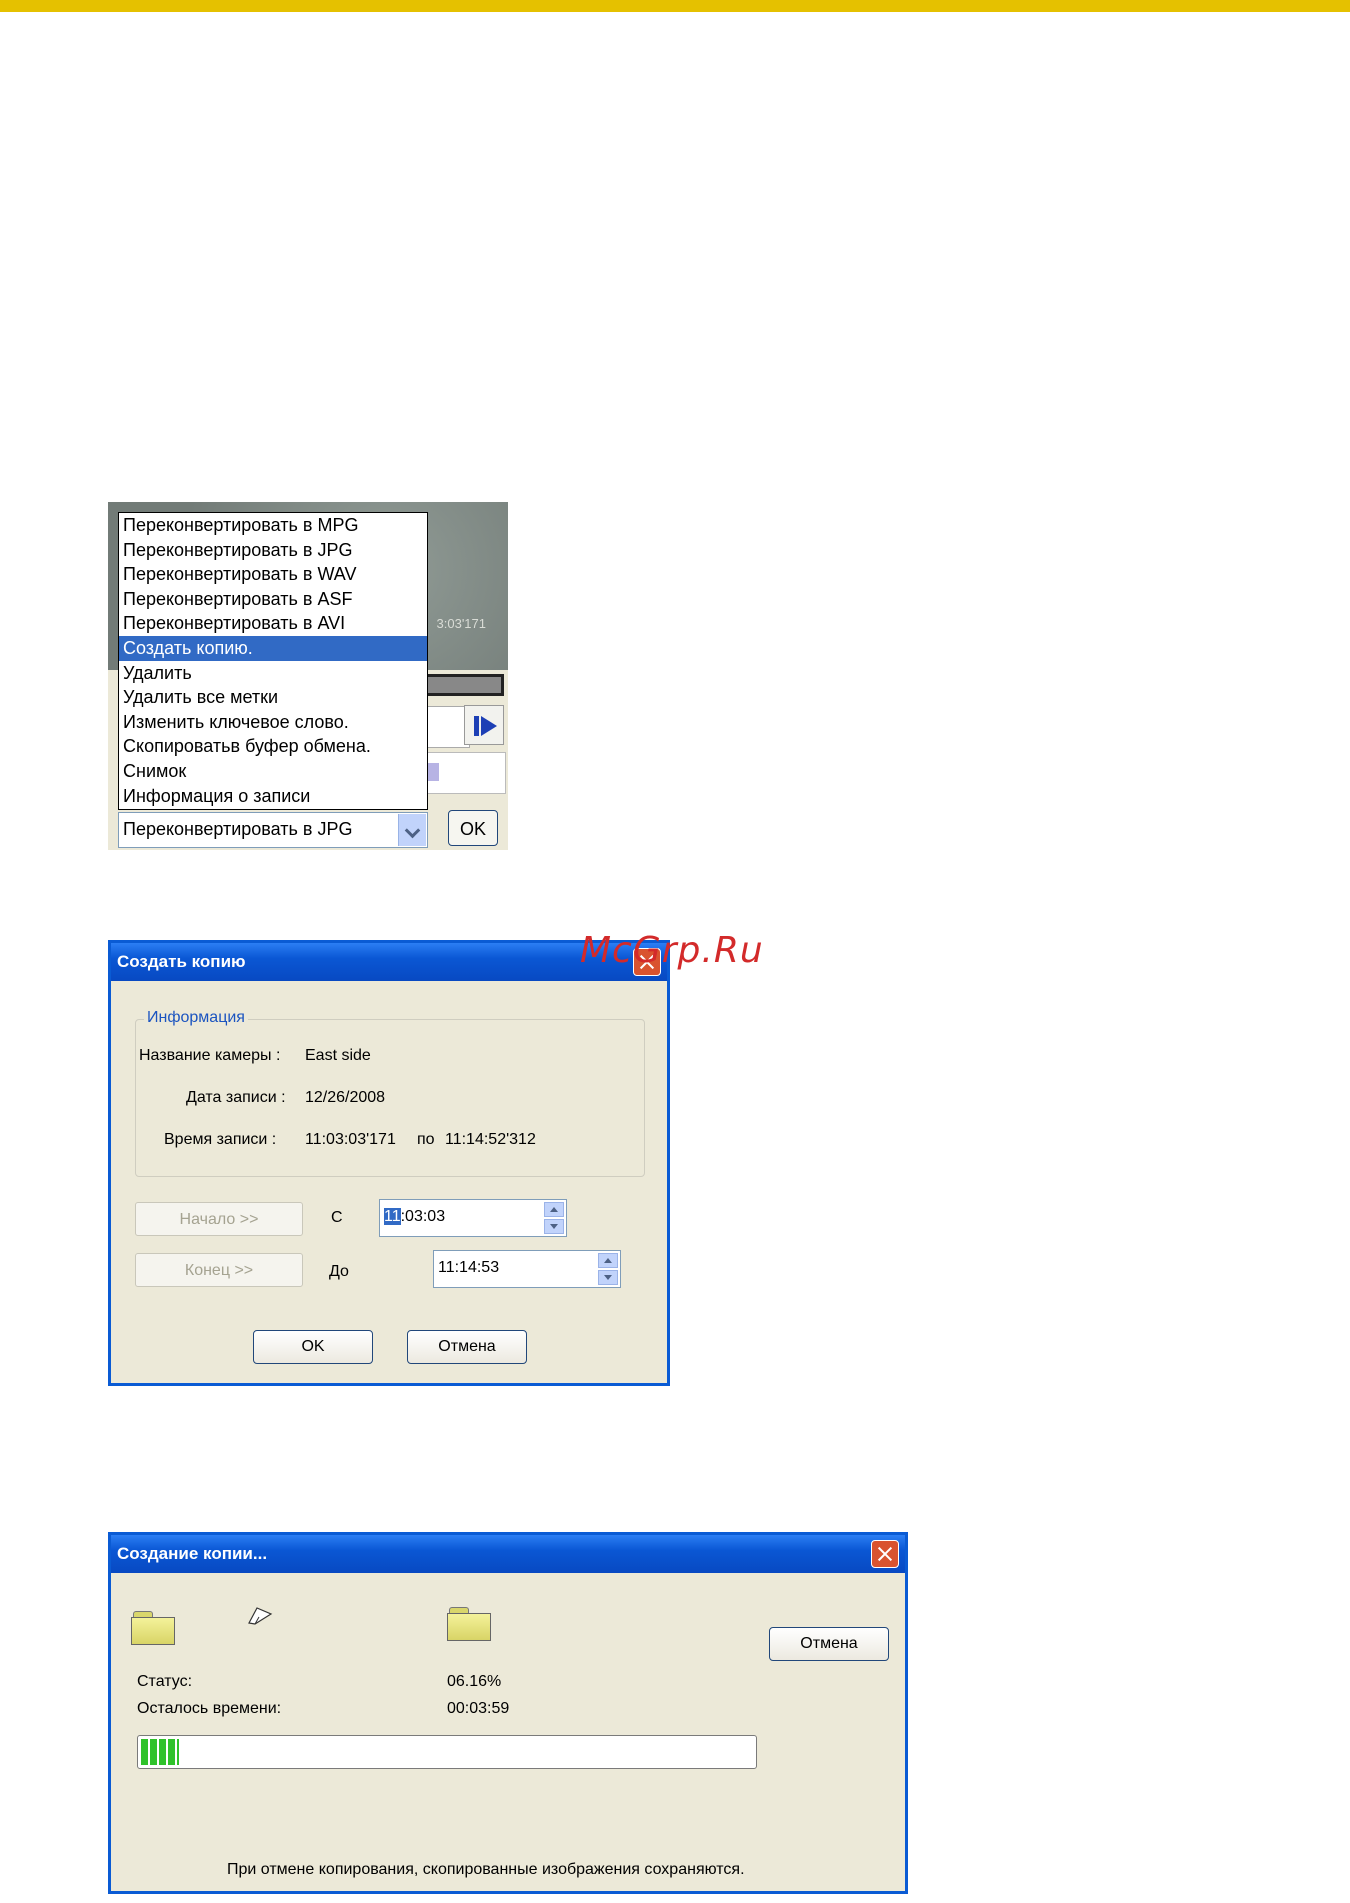 This screenshot has height=1903, width=1350. Describe the element at coordinates (527, 1269) in the screenshot. I see `end-time-stepper: 11:14:53` at that location.